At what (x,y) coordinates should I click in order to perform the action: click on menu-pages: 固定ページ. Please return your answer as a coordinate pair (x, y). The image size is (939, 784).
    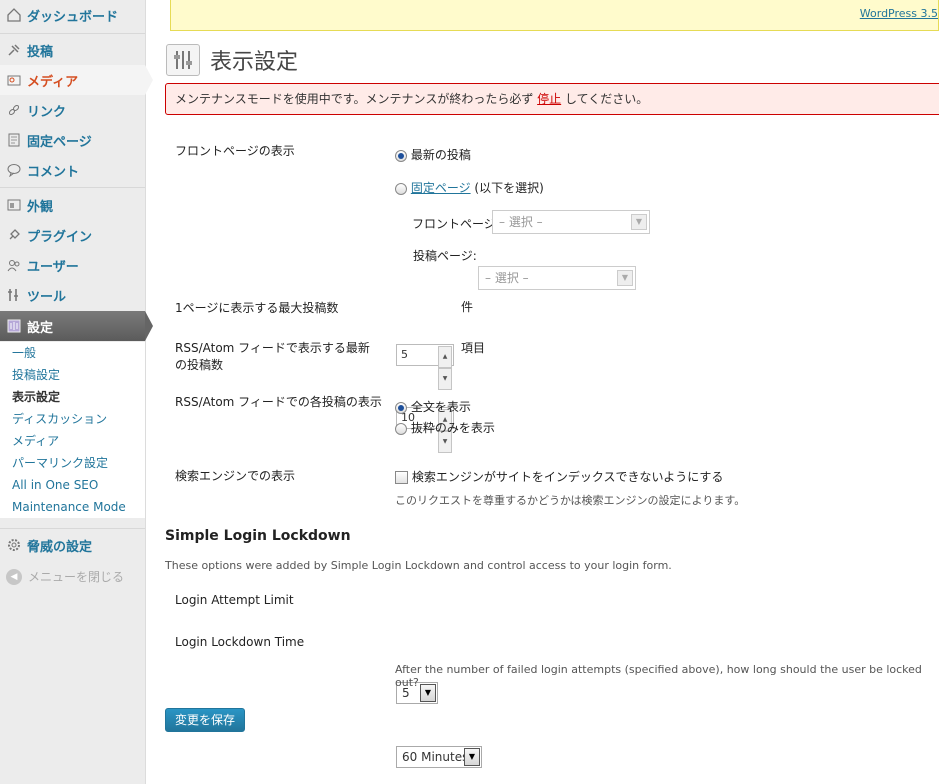
    Looking at the image, I should click on (72, 140).